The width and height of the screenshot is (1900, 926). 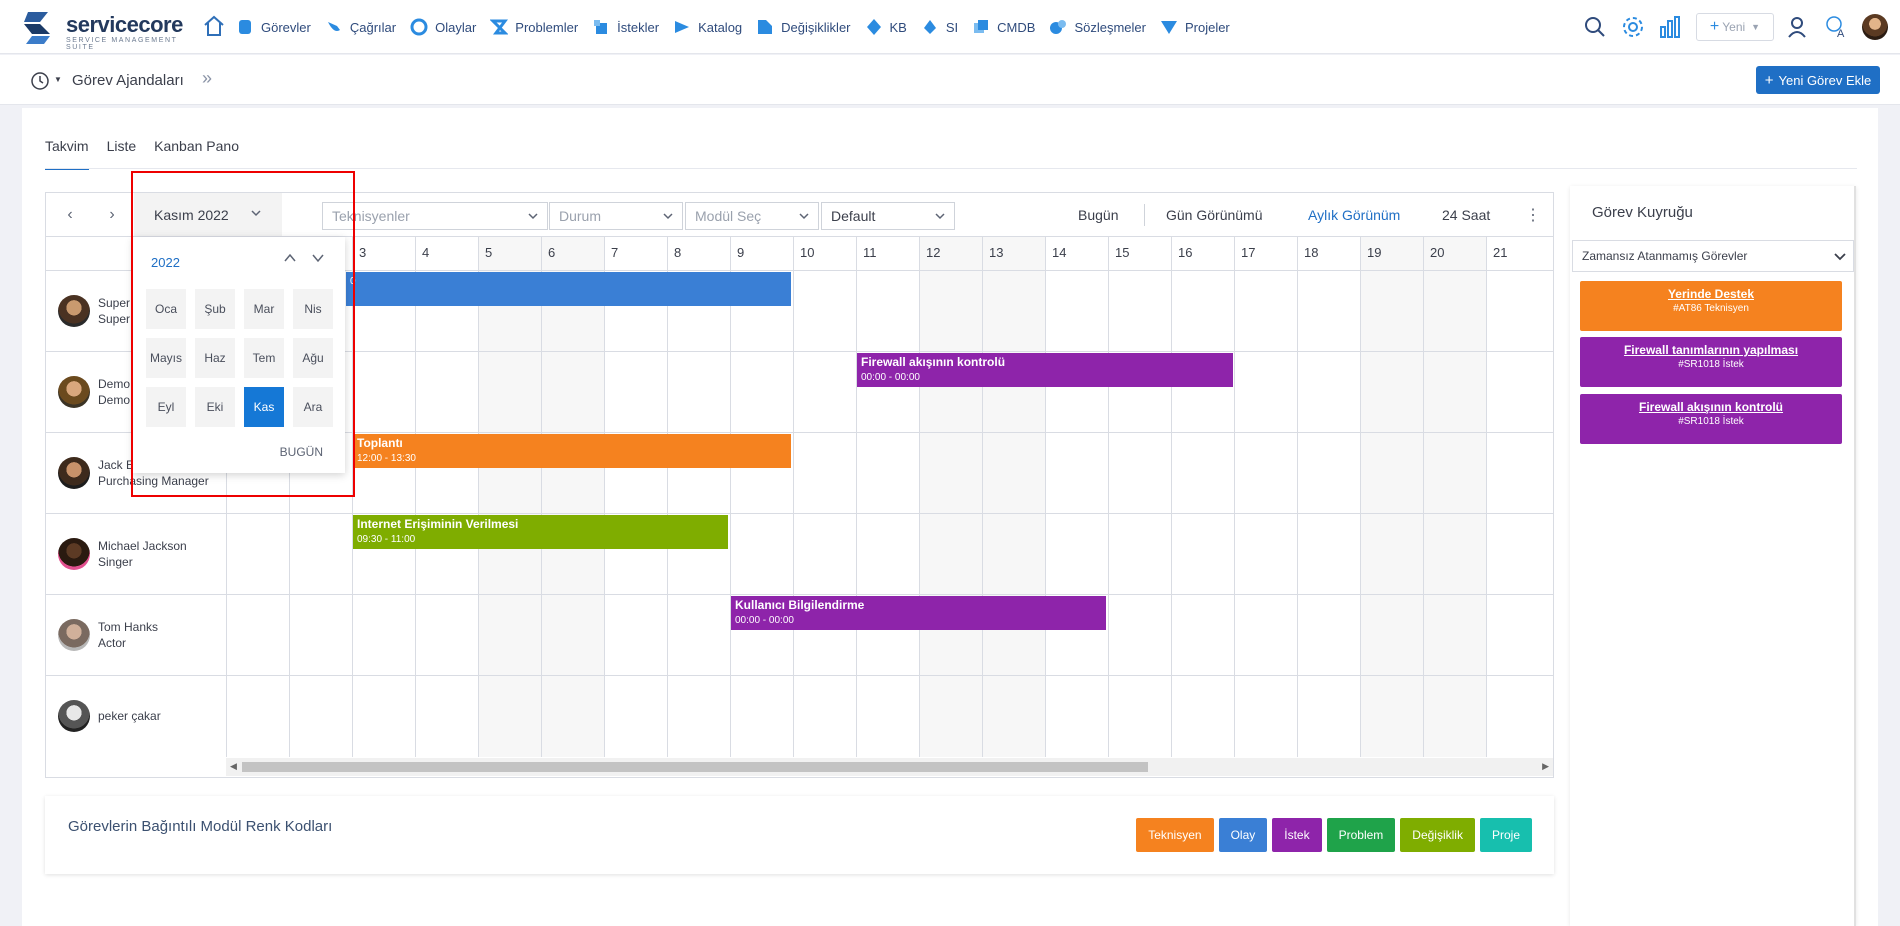 I want to click on queue-item-title: Yerinde Destek, so click(x=1711, y=294).